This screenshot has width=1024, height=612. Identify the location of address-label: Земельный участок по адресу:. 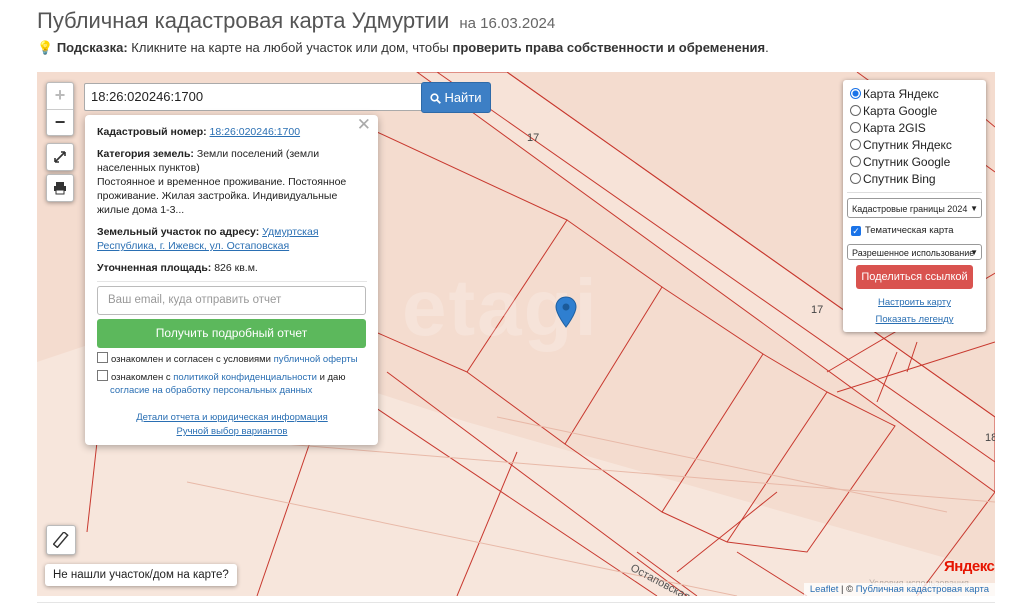
(178, 232).